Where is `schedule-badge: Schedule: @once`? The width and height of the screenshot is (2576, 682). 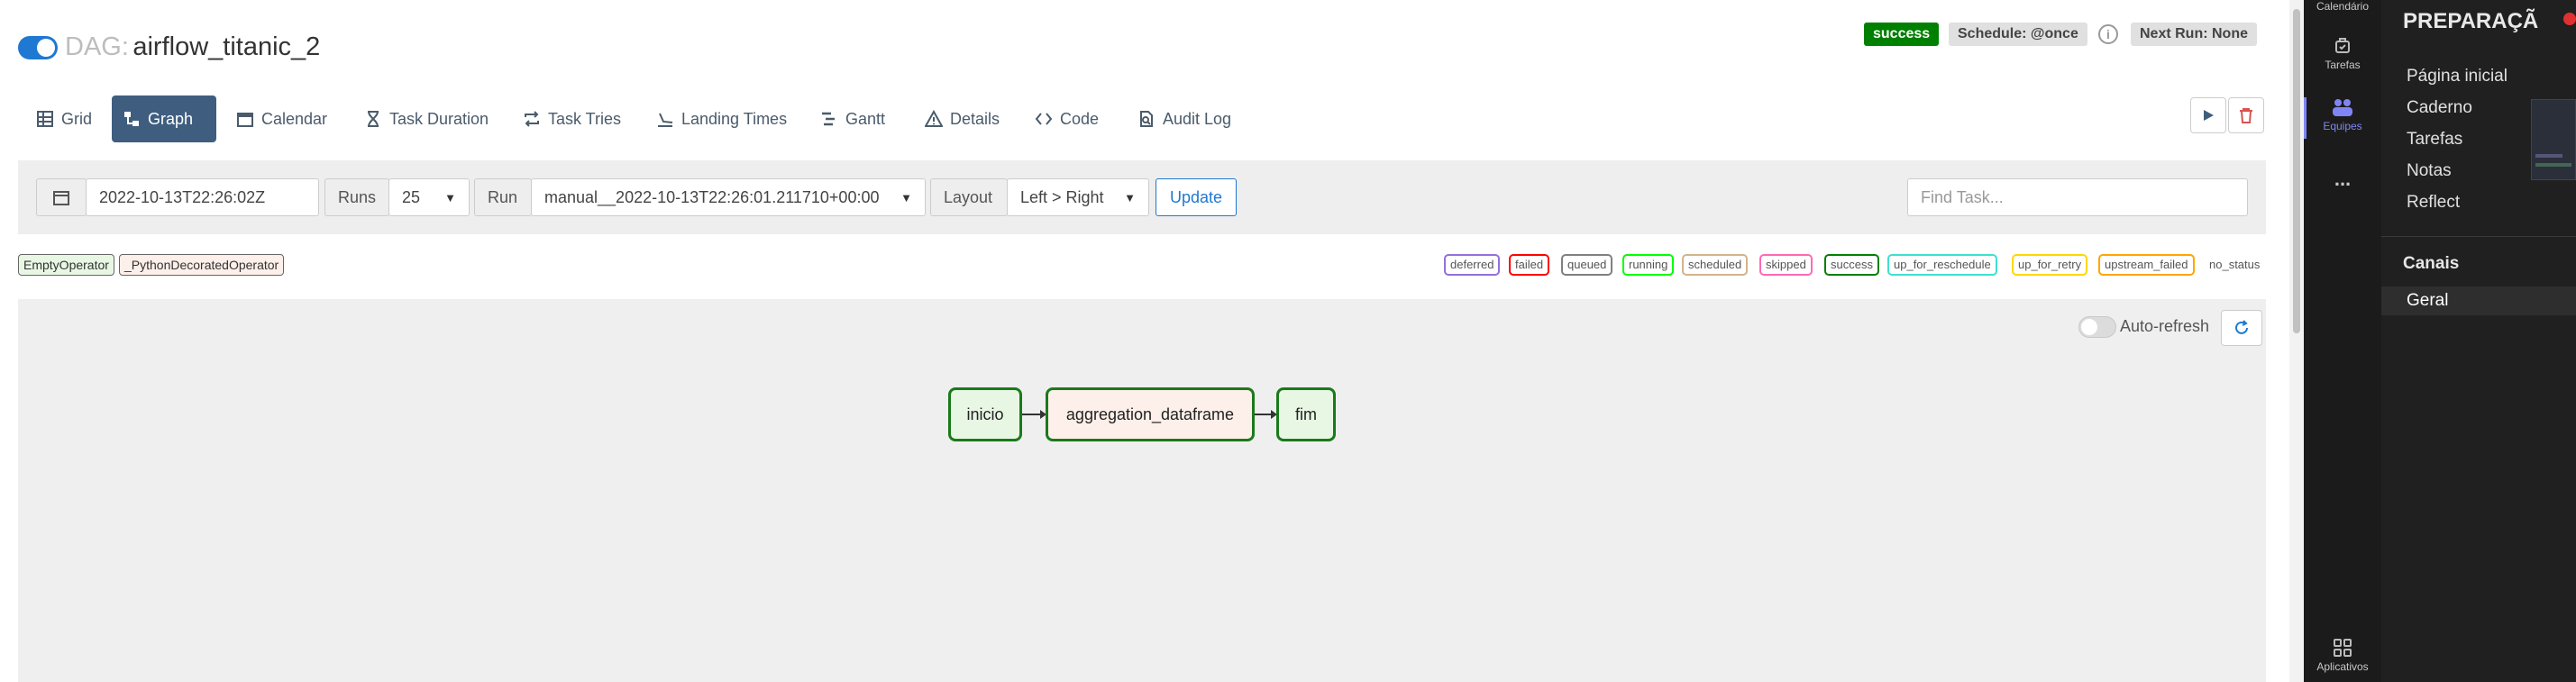 schedule-badge: Schedule: @once is located at coordinates (2018, 34).